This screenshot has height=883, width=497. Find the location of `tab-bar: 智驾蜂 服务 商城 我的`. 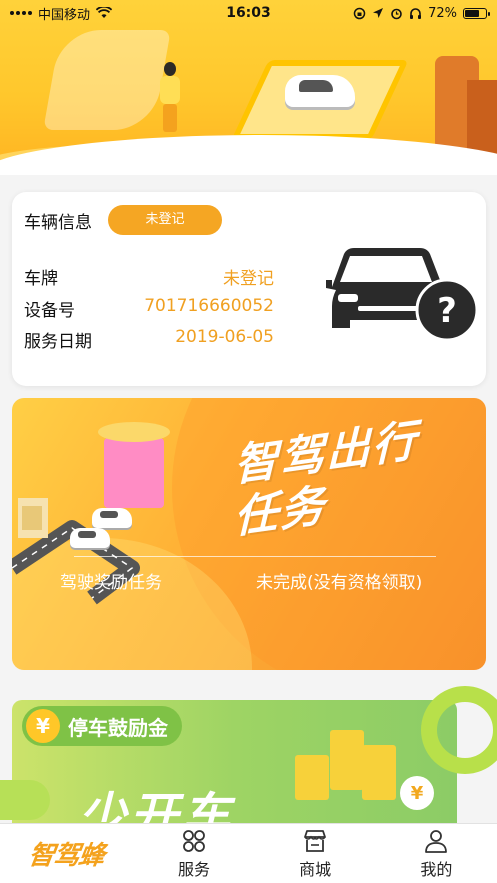

tab-bar: 智驾蜂 服务 商城 我的 is located at coordinates (248, 853).